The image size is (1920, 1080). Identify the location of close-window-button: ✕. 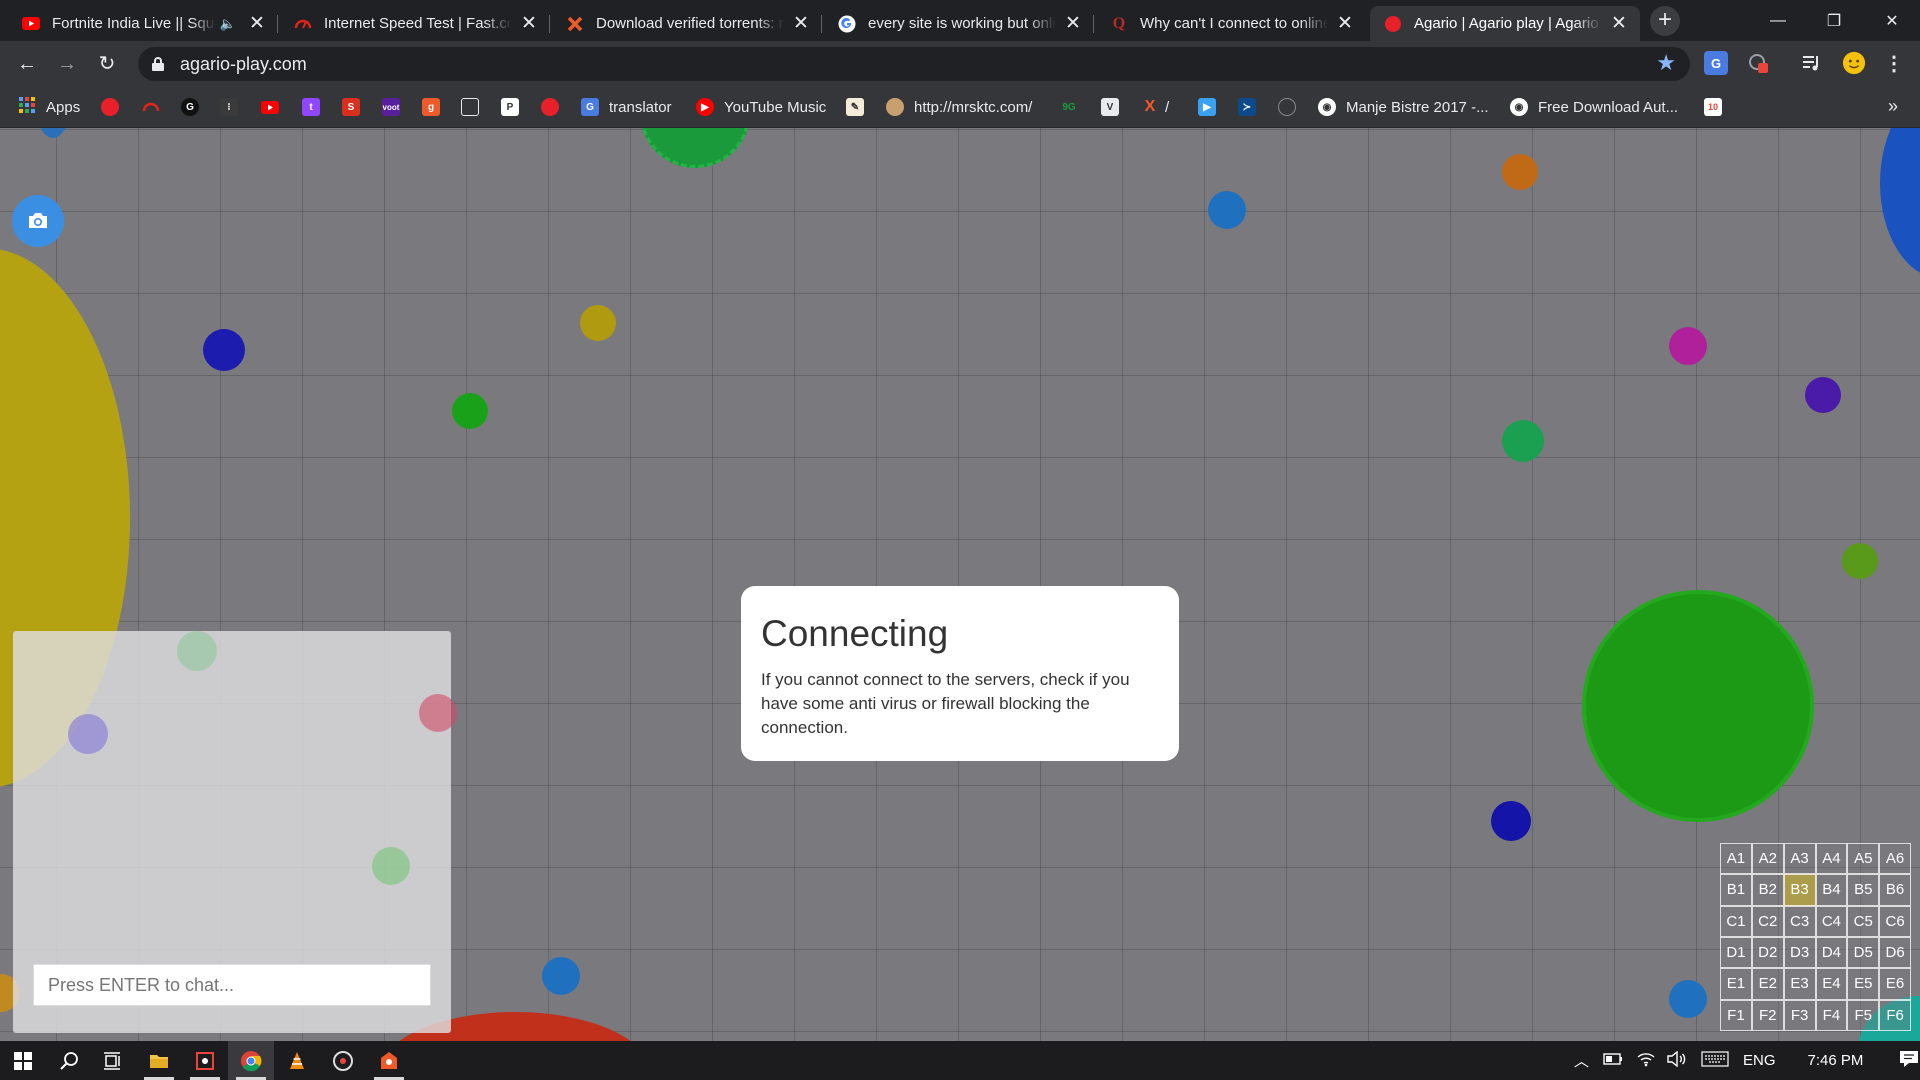
(1892, 20).